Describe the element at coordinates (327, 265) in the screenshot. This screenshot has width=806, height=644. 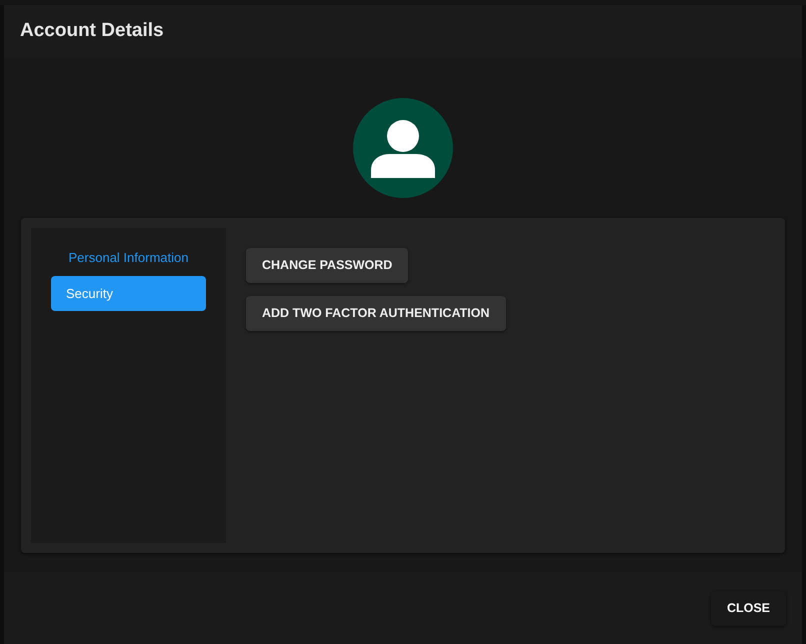
I see `action-button: CHANGE PASSWORD` at that location.